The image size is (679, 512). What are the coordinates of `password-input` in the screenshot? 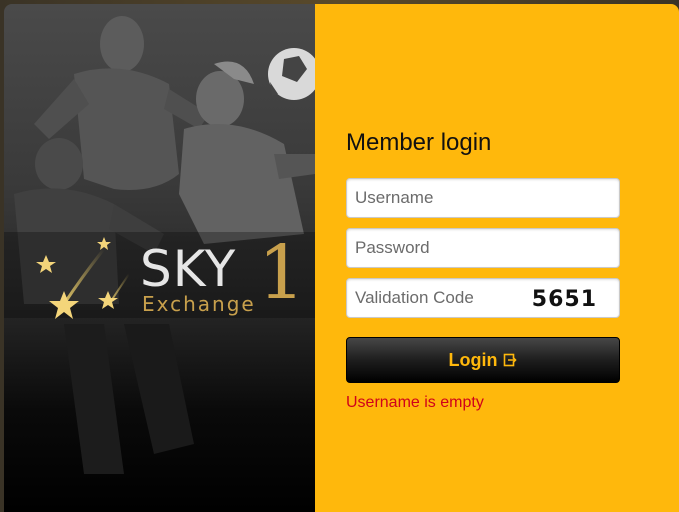 It's located at (483, 248).